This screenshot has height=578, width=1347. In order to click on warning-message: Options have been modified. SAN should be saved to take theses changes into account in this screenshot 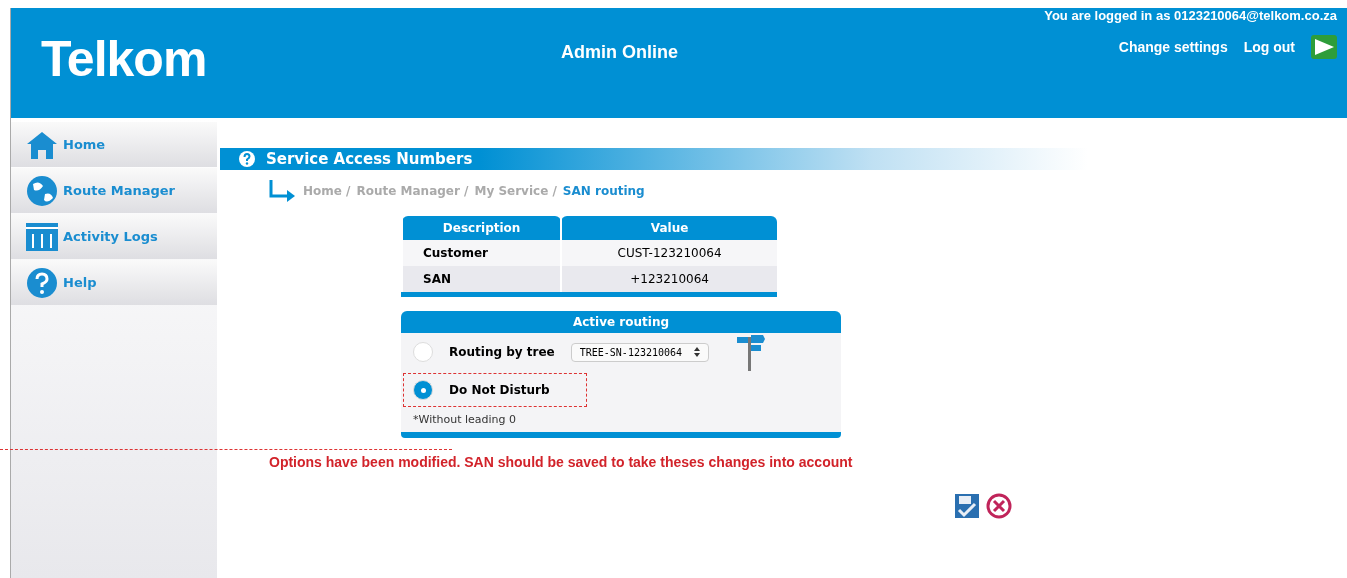, I will do `click(561, 462)`.